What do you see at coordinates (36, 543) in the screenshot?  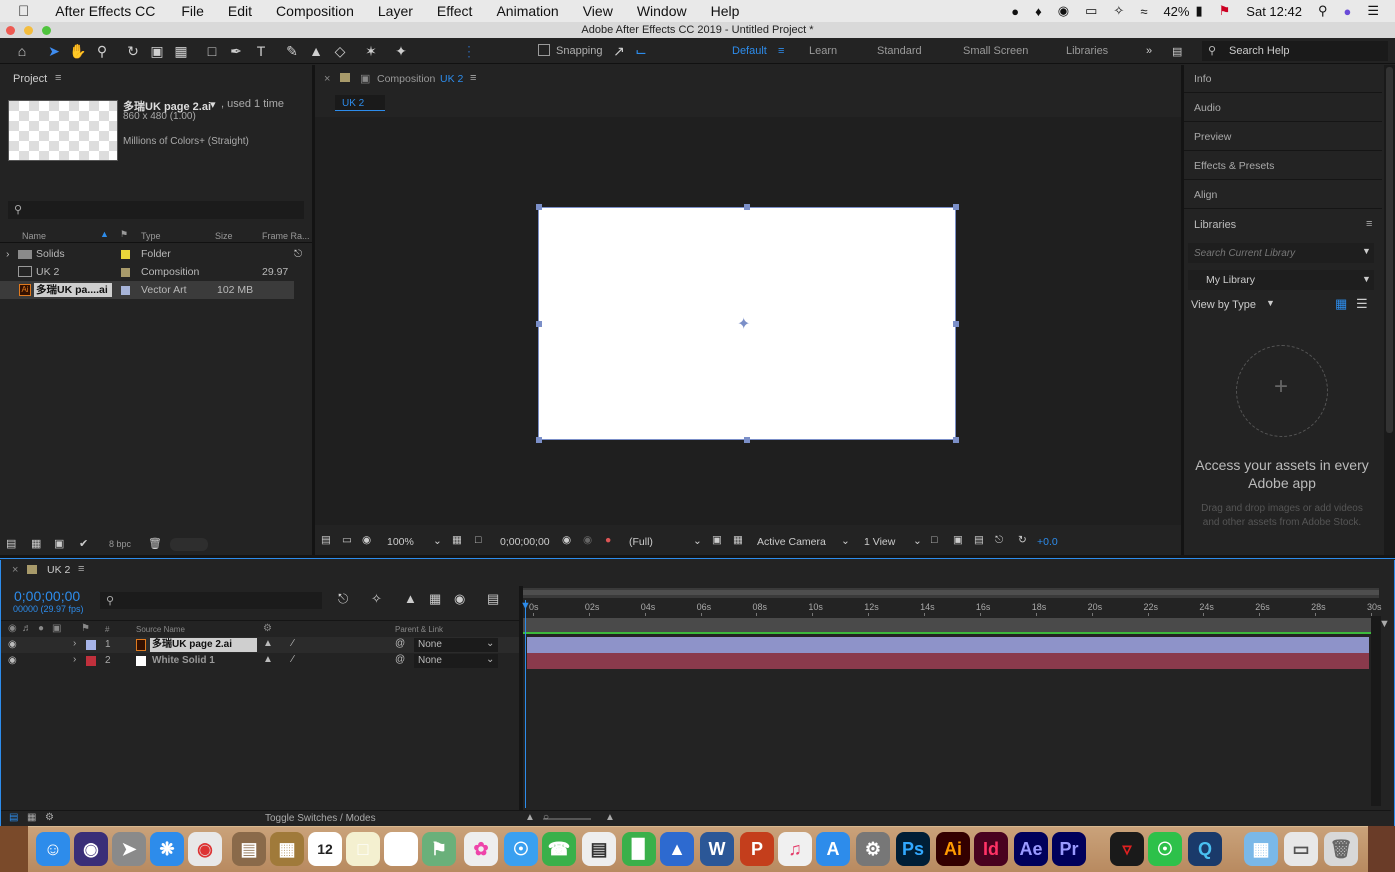 I see `new-folder-icon: ▦` at bounding box center [36, 543].